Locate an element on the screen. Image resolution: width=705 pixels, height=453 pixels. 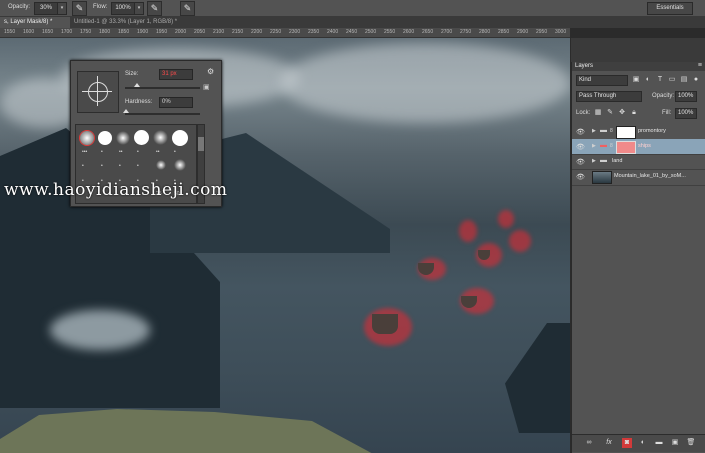
new-preset-icon: ▣ is located at coordinates (206, 87).